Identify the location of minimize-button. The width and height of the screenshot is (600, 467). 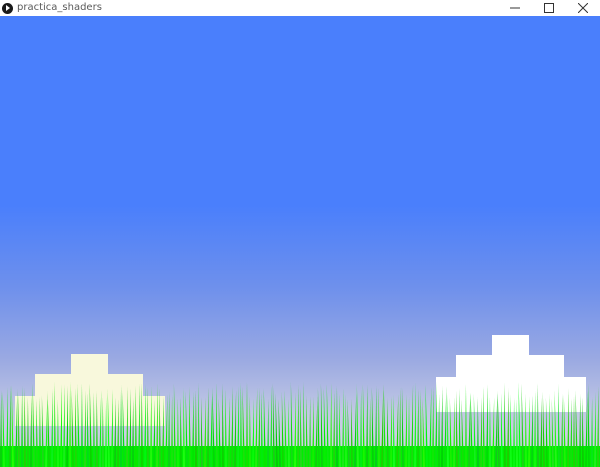
(515, 8).